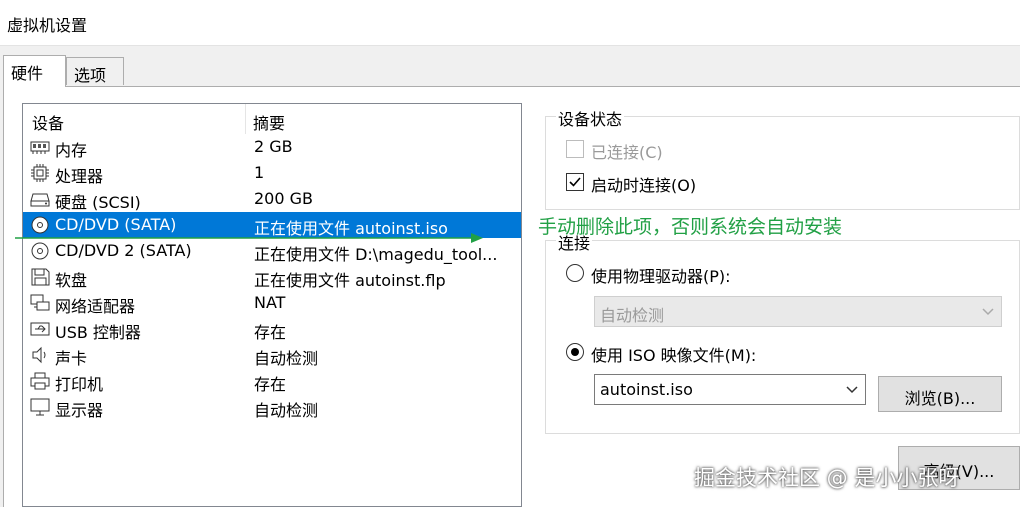 The height and width of the screenshot is (507, 1020). What do you see at coordinates (40, 173) in the screenshot?
I see `cpu-icon` at bounding box center [40, 173].